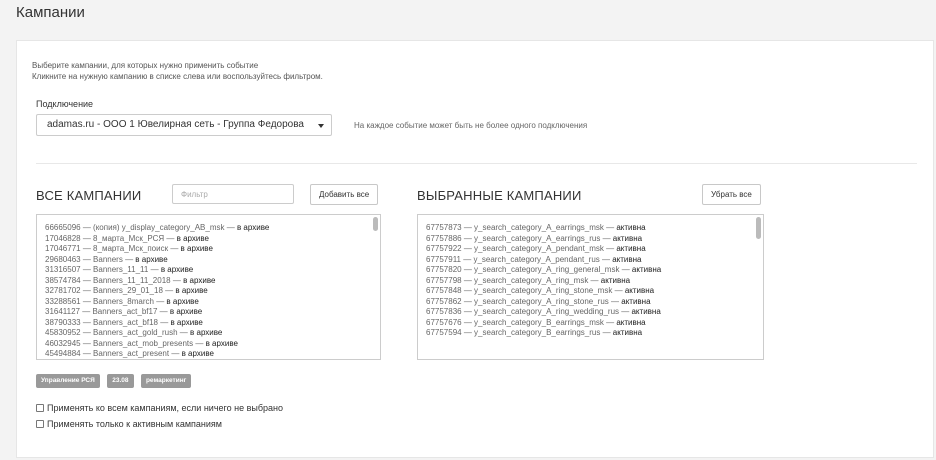 The height and width of the screenshot is (460, 936). What do you see at coordinates (543, 290) in the screenshot?
I see `campaign-name: y_search_category_A_ring_stone_msk` at bounding box center [543, 290].